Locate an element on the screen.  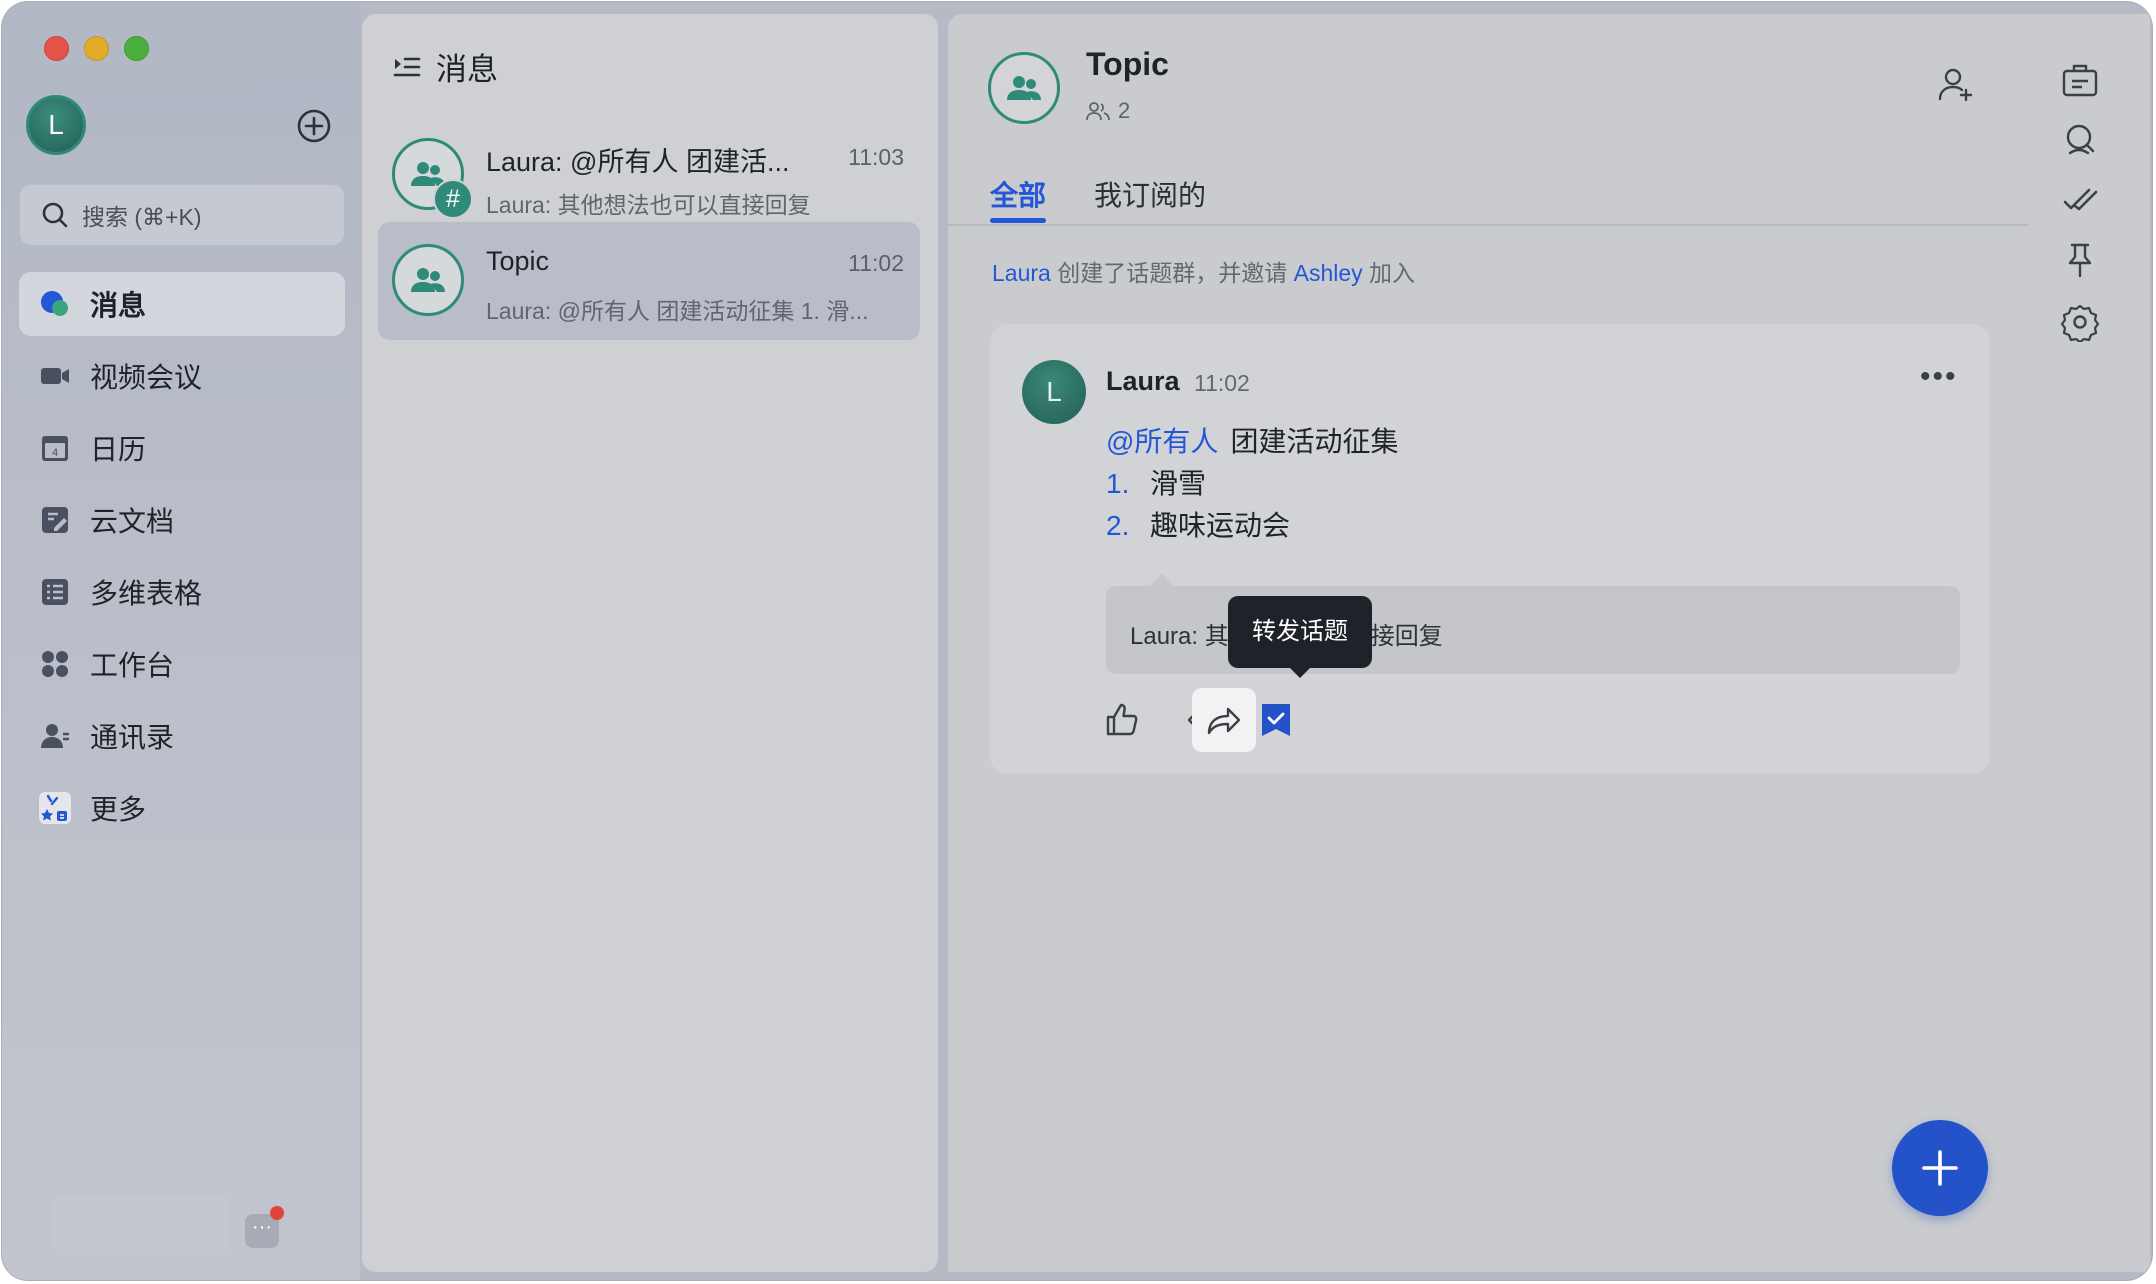
list-text: 滑雪 is located at coordinates (1178, 483).